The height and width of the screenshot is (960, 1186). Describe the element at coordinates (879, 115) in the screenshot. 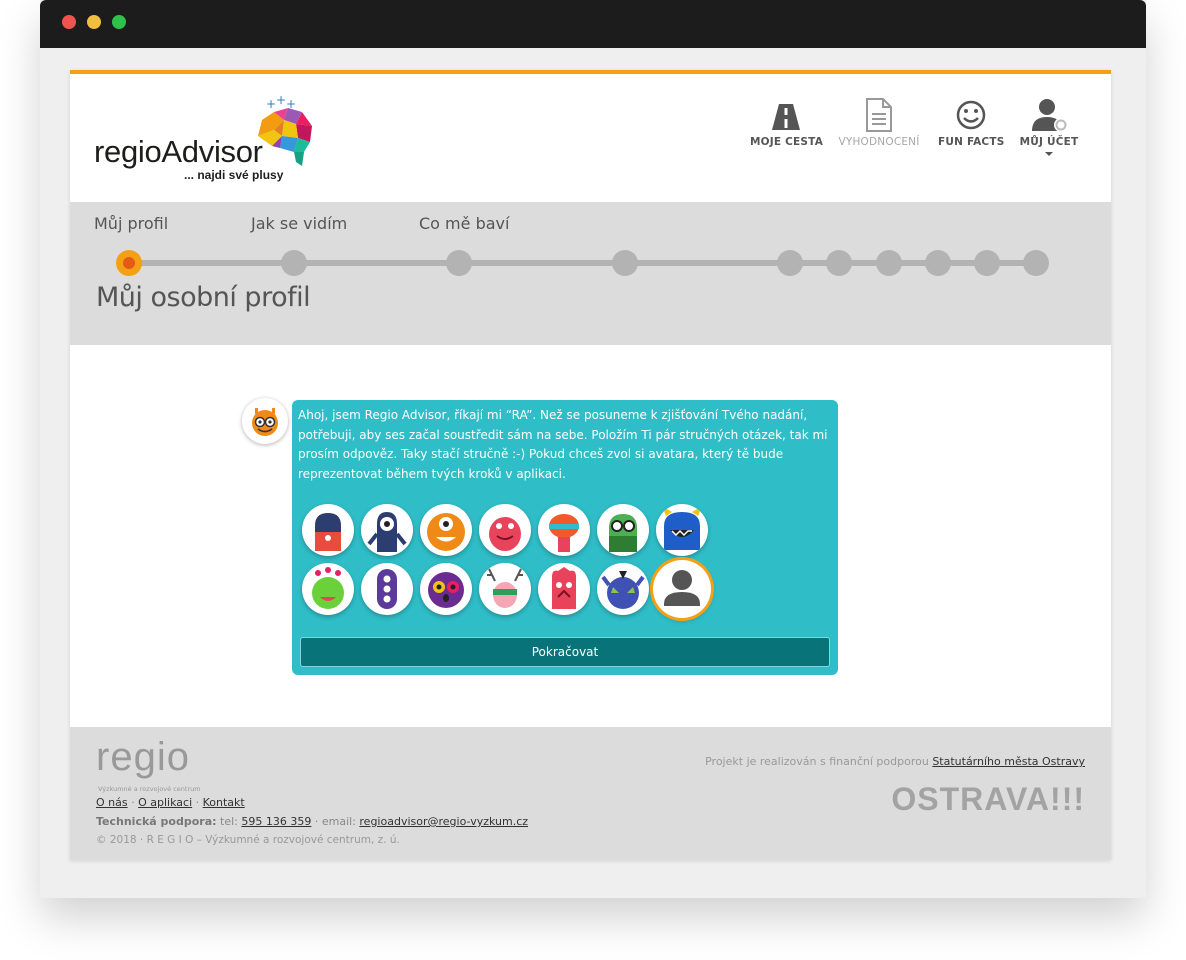

I see `document-icon` at that location.